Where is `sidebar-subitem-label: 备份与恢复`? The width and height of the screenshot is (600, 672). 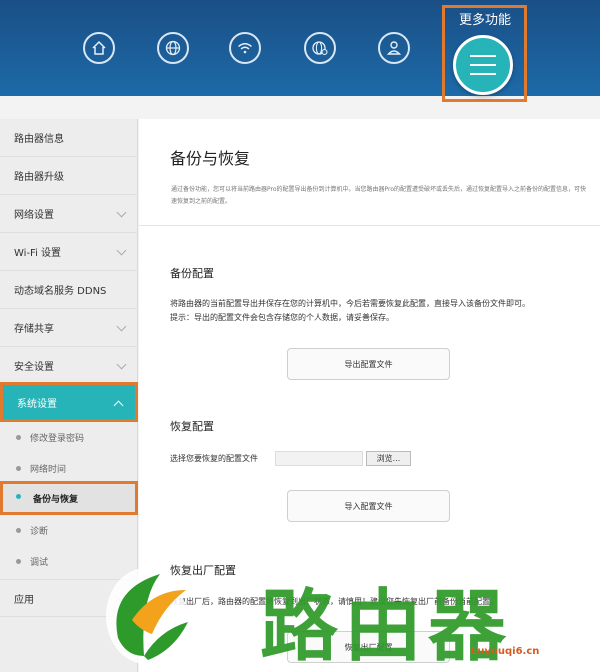
sidebar-subitem-label: 备份与恢复 is located at coordinates (56, 499).